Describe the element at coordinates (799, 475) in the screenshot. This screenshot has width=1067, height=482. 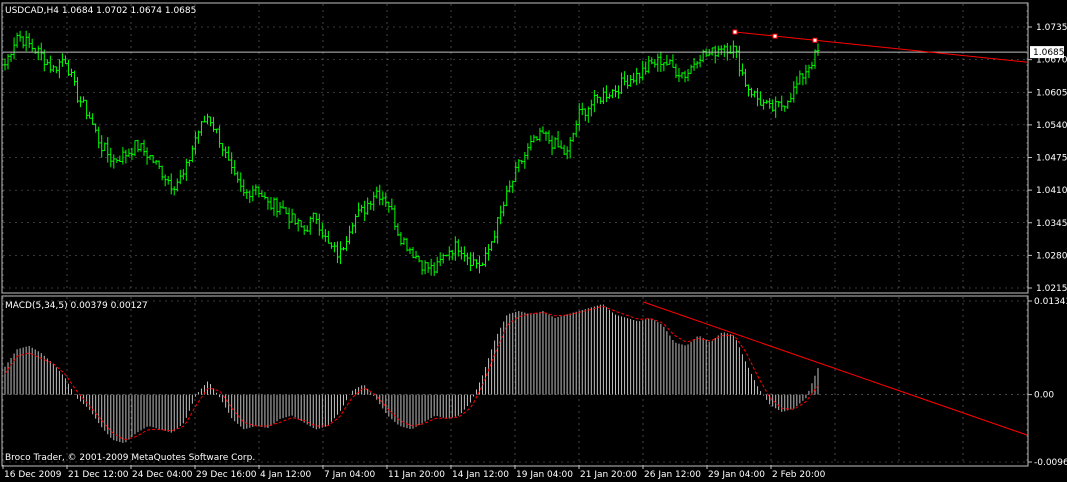
I see `time-label: 2 Feb 20:00` at that location.